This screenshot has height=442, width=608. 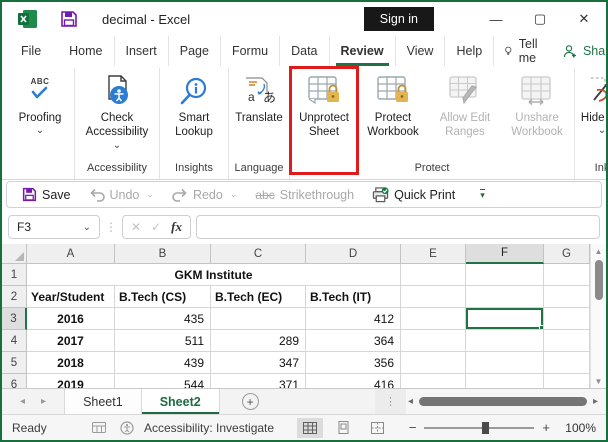 I want to click on zoom-out-icon: −, so click(x=413, y=427).